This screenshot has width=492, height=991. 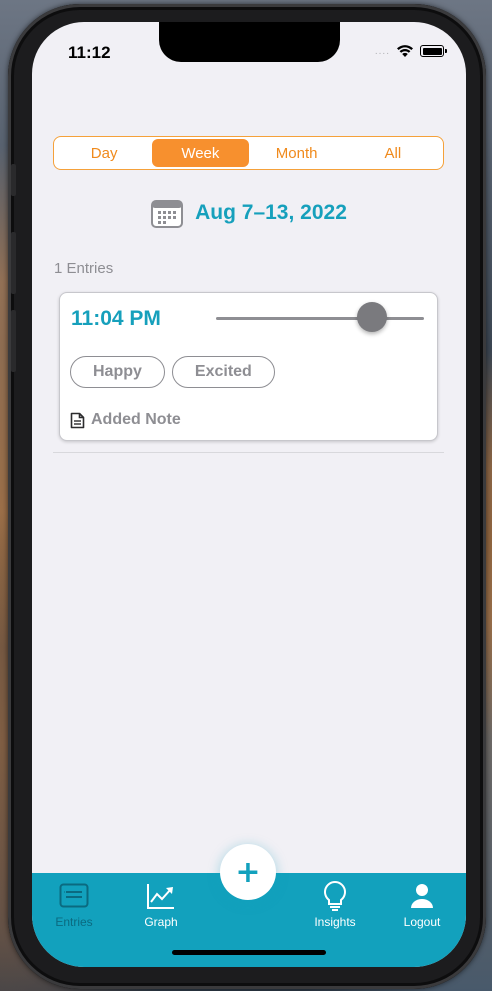 What do you see at coordinates (297, 153) in the screenshot?
I see `segment-month: Month` at bounding box center [297, 153].